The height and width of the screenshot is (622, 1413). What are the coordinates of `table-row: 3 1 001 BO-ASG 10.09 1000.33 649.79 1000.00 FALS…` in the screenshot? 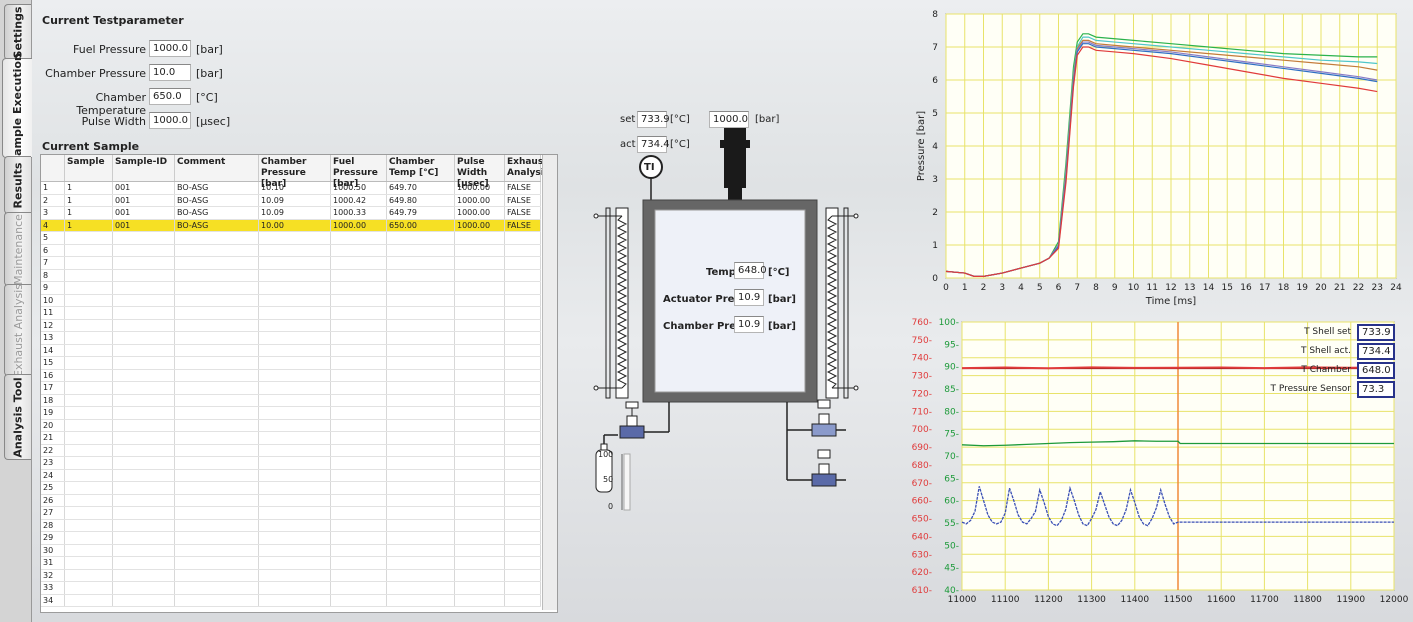 It's located at (291, 213).